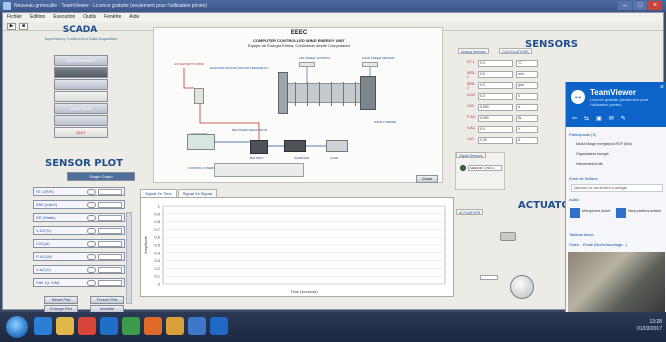  Describe the element at coordinates (527, 85) in the screenshot. I see `sensor-unit: rpm` at that location.